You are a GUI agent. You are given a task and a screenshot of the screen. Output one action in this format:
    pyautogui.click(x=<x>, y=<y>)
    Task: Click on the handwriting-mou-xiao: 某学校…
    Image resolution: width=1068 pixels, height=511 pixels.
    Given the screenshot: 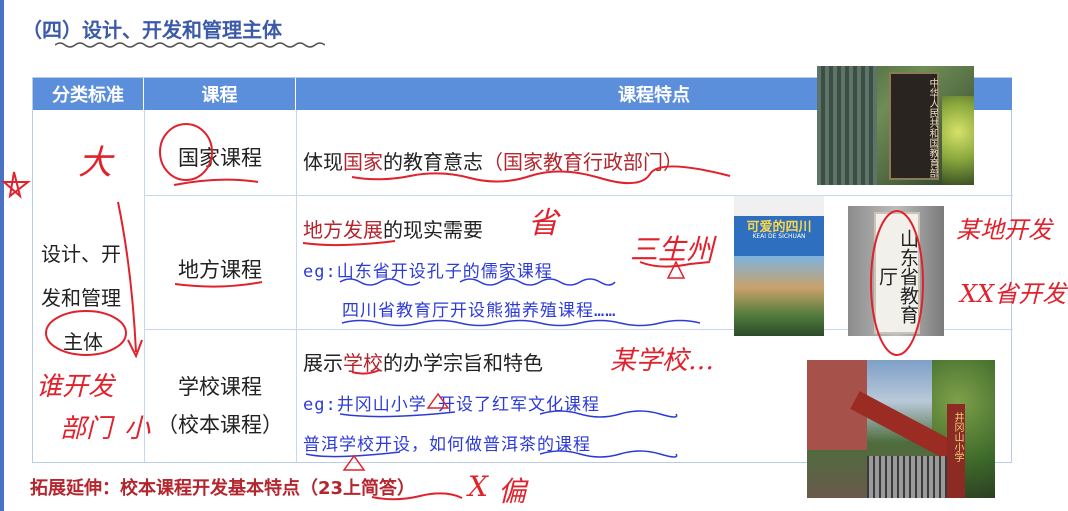 What is the action you would take?
    pyautogui.click(x=662, y=361)
    